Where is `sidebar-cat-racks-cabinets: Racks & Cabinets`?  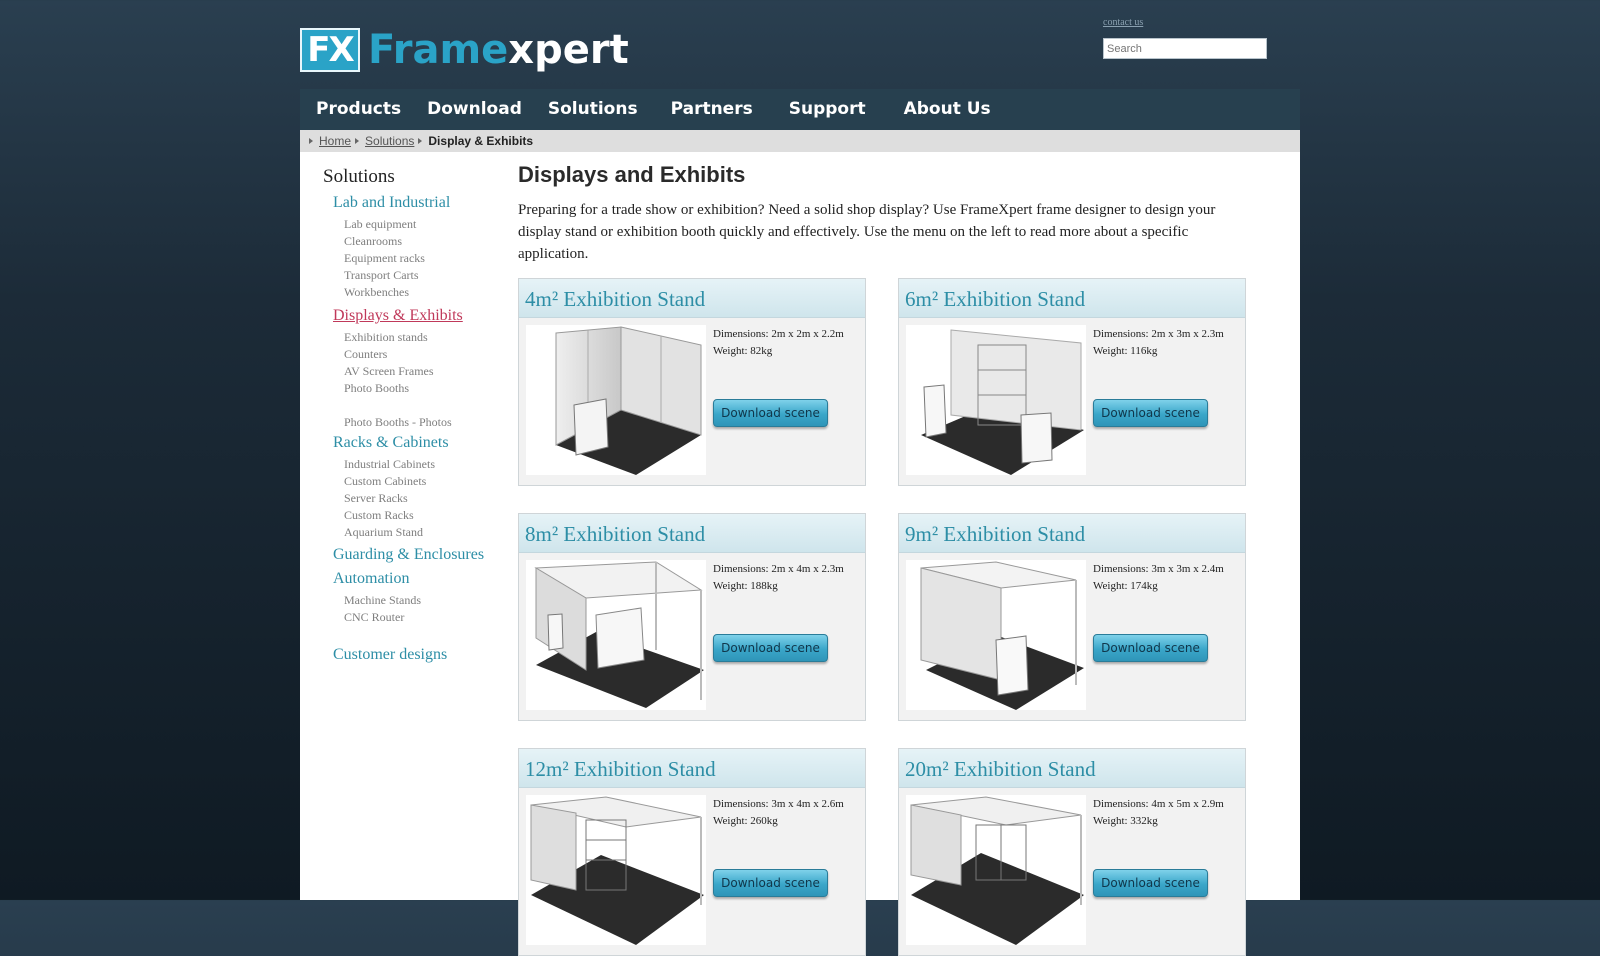
sidebar-cat-racks-cabinets: Racks & Cabinets is located at coordinates (418, 443).